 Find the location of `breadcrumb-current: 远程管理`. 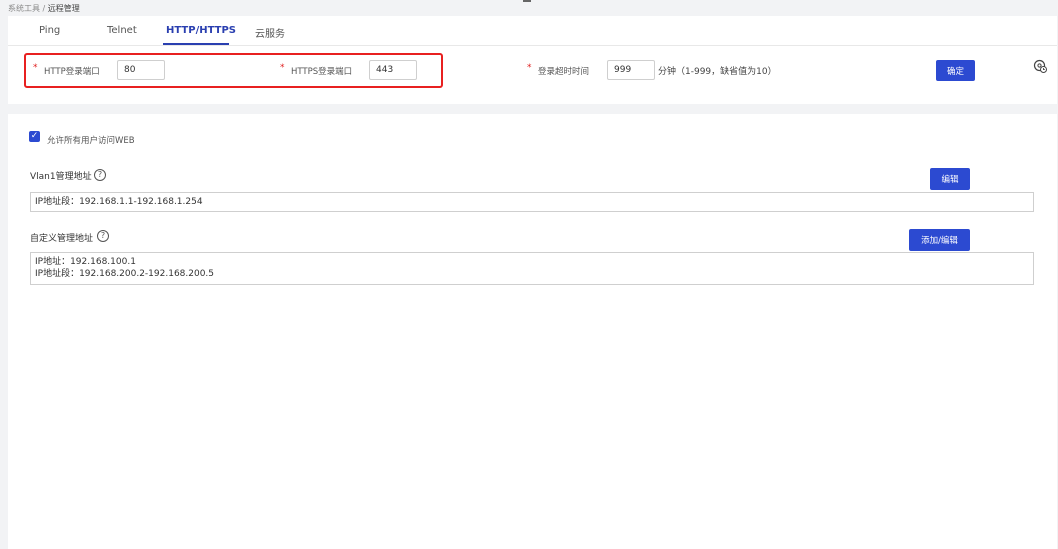

breadcrumb-current: 远程管理 is located at coordinates (63, 8).